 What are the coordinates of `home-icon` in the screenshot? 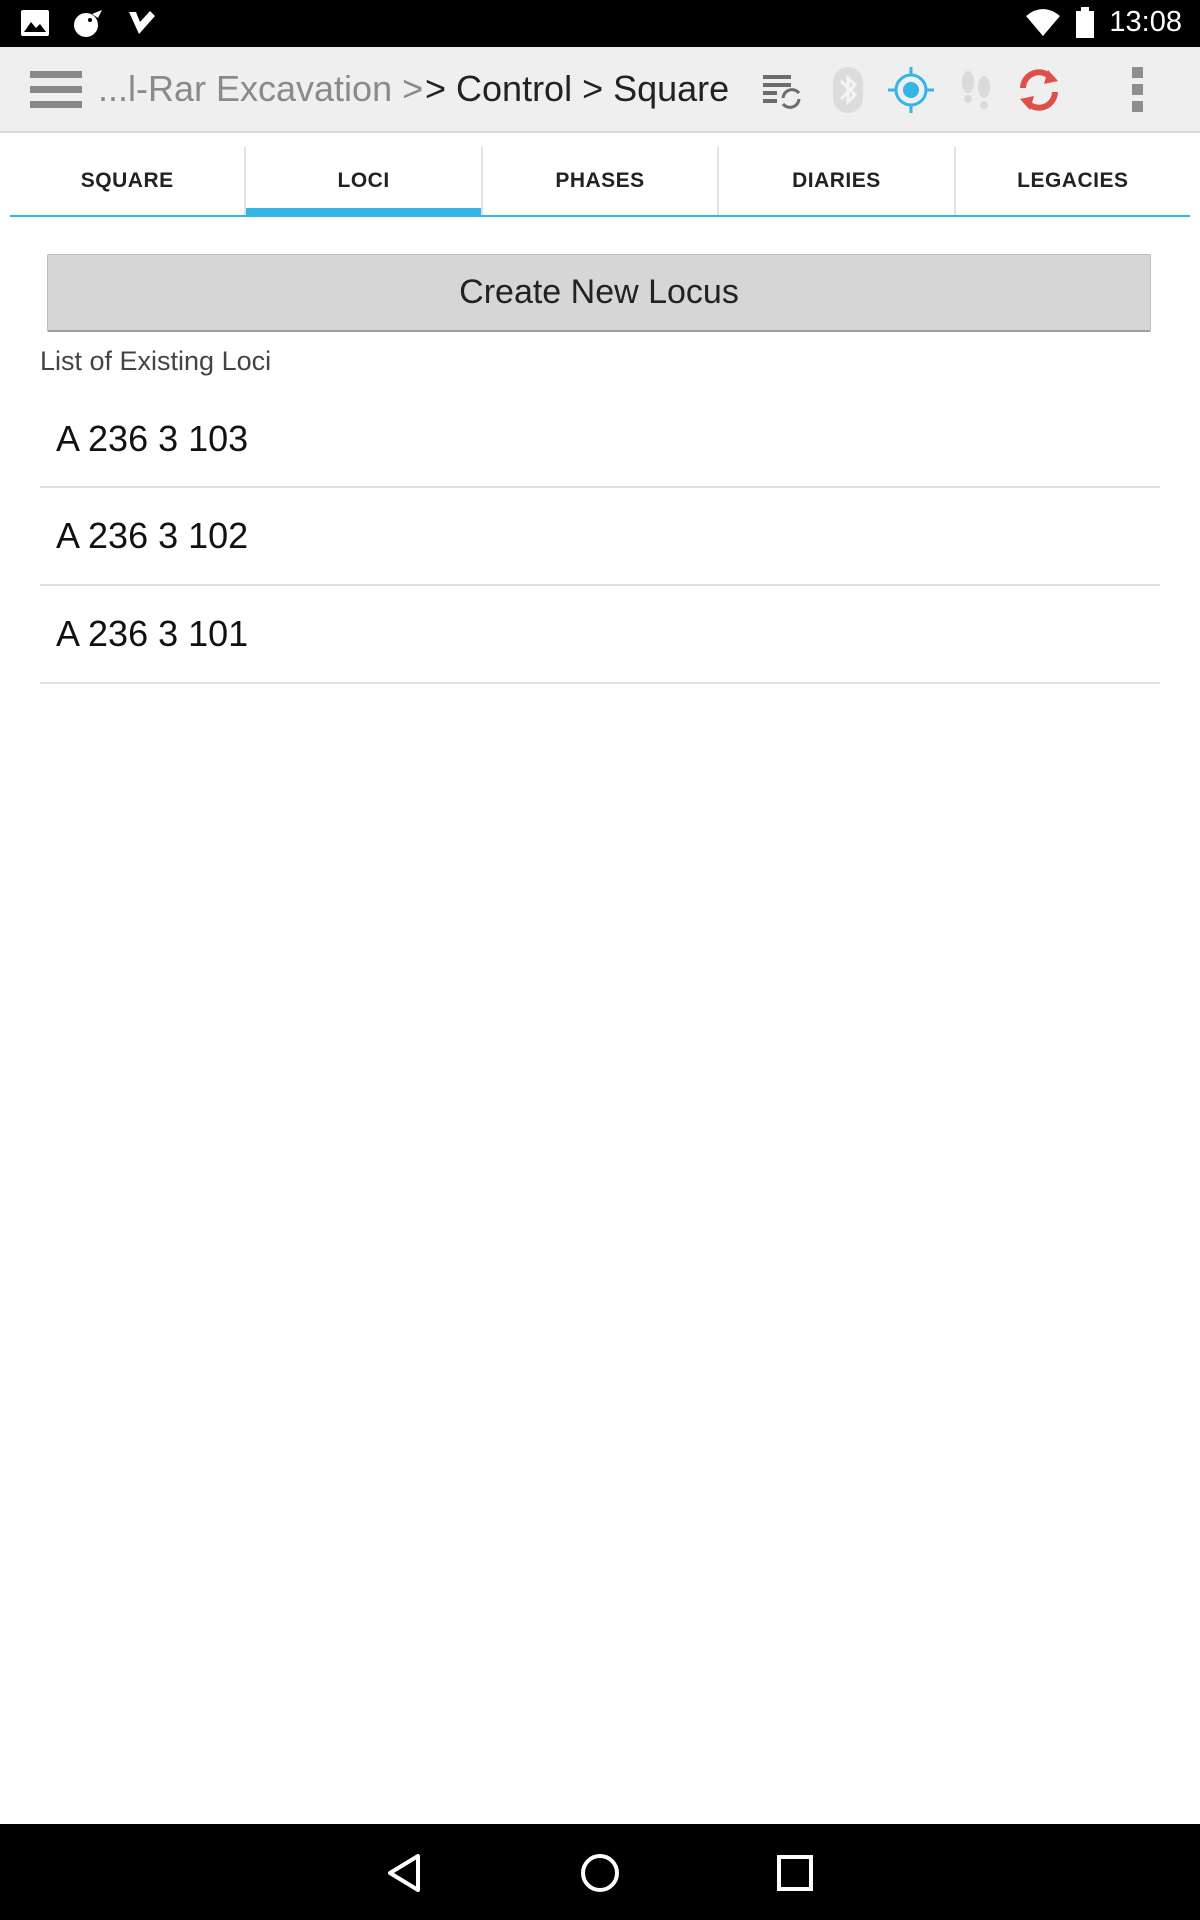 It's located at (600, 1873).